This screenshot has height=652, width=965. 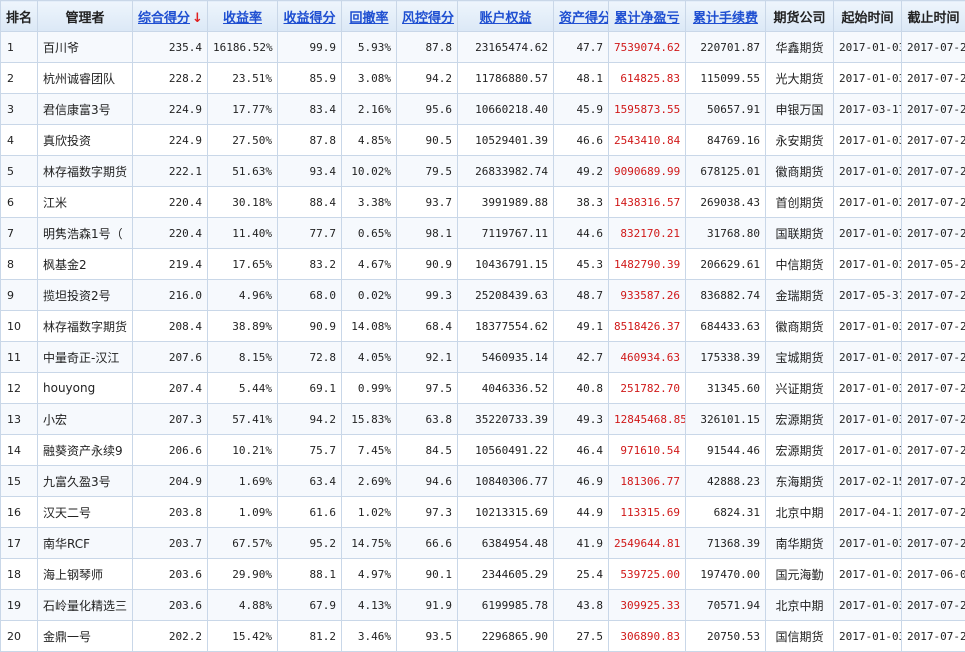 I want to click on cell-drawdown: 1.02%, so click(x=369, y=512).